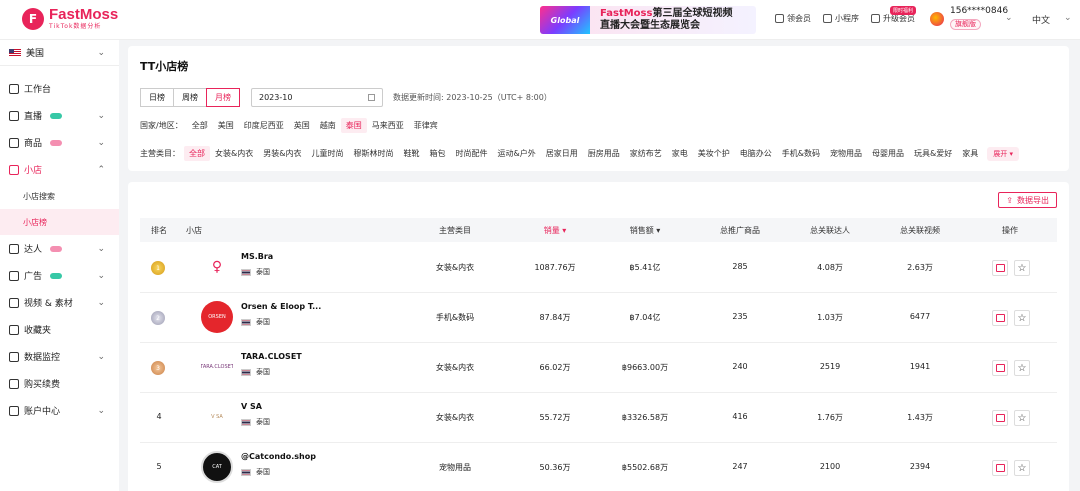 The width and height of the screenshot is (1080, 491). I want to click on category-option: 家电, so click(680, 153).